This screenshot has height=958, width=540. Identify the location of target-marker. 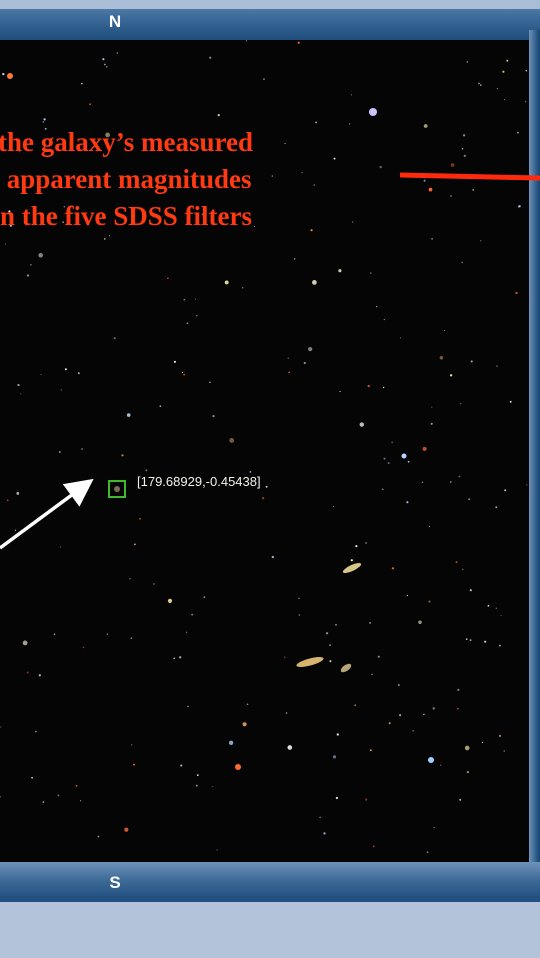
(117, 489).